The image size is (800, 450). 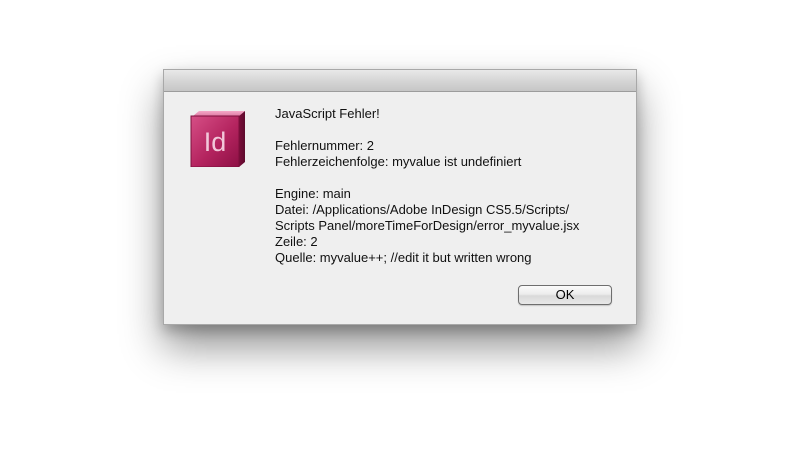 What do you see at coordinates (296, 241) in the screenshot?
I see `line-number: Zeile: 2` at bounding box center [296, 241].